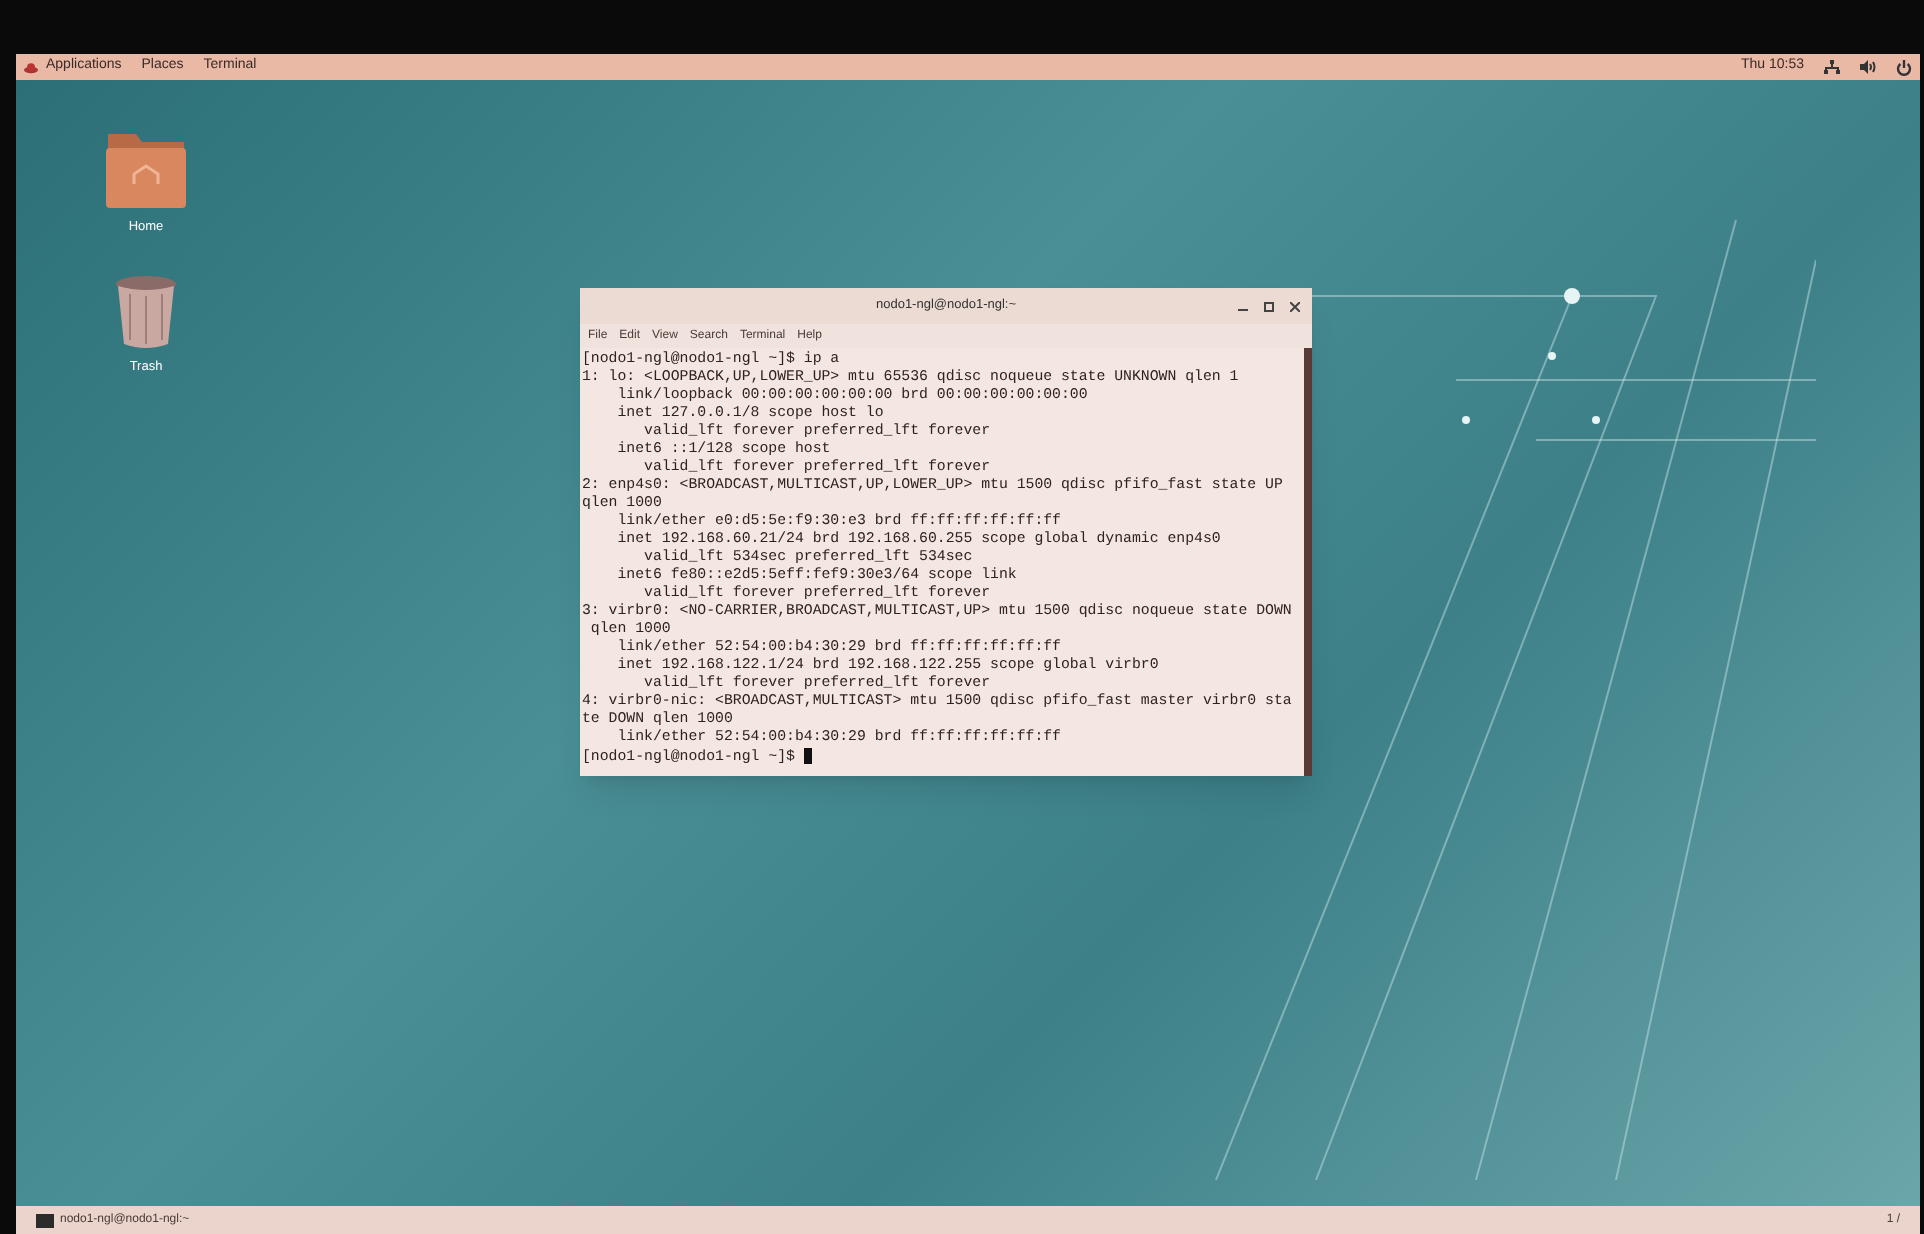 The height and width of the screenshot is (1234, 1924). Describe the element at coordinates (1868, 67) in the screenshot. I see `volume-icon` at that location.